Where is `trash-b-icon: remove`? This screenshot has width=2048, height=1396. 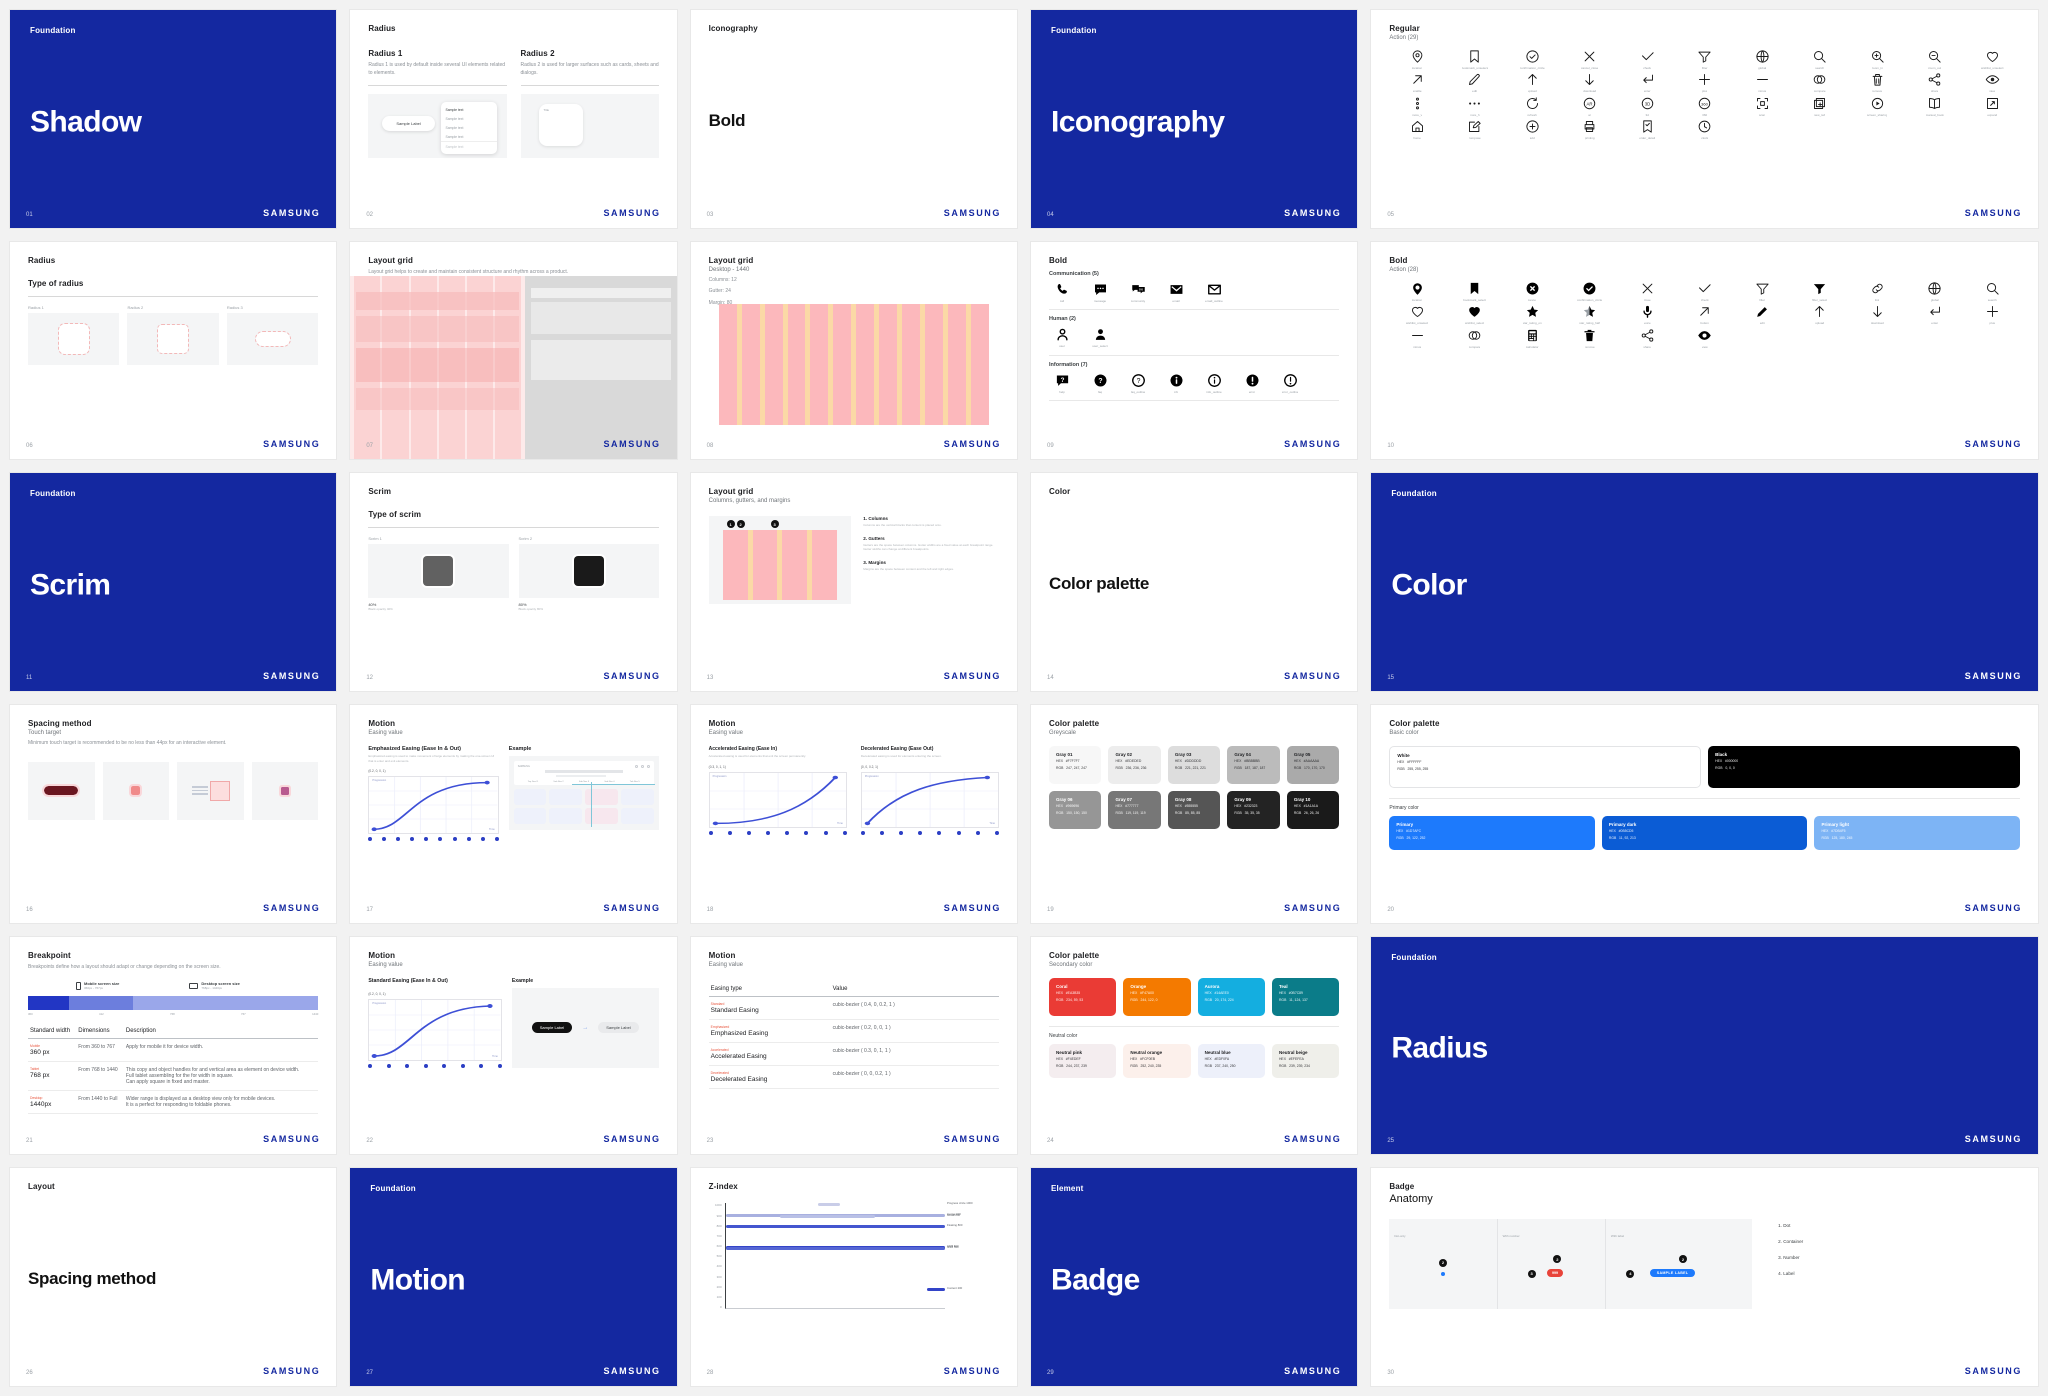
trash-b-icon: remove is located at coordinates (1590, 338).